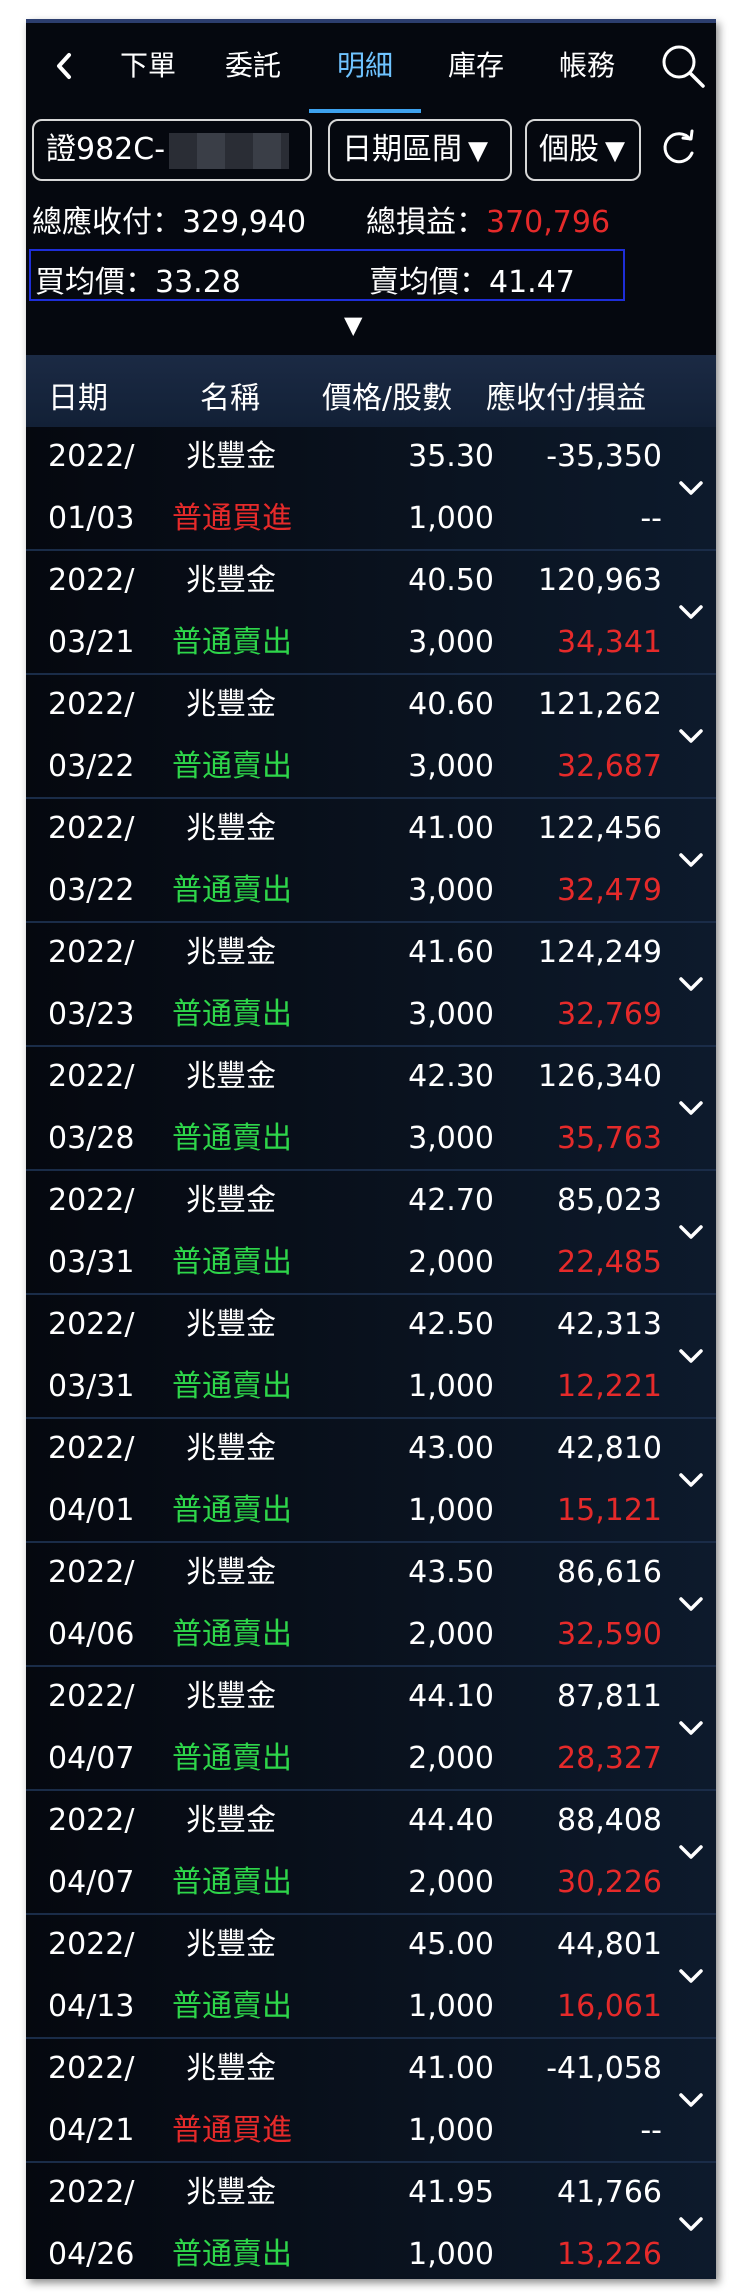  I want to click on row-price: 43.50, so click(451, 1572).